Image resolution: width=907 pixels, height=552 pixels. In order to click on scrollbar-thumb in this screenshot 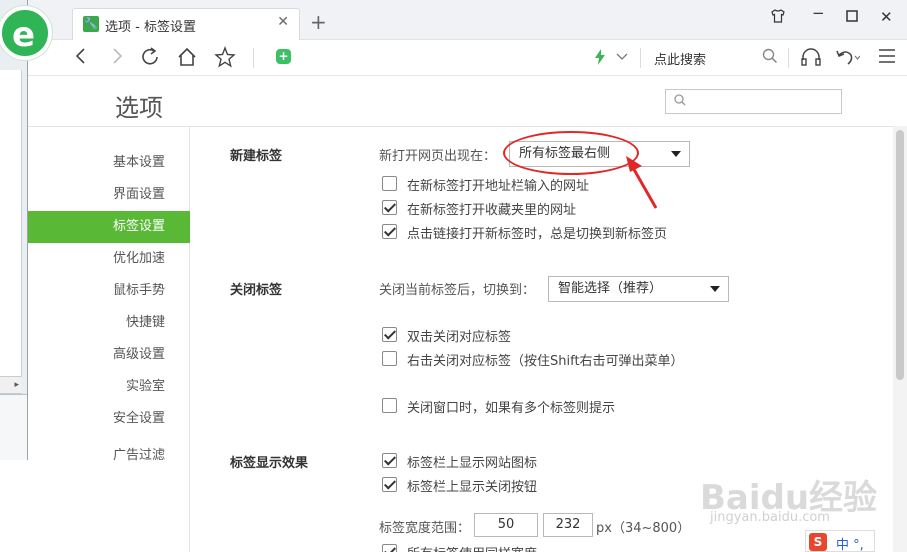, I will do `click(900, 255)`.